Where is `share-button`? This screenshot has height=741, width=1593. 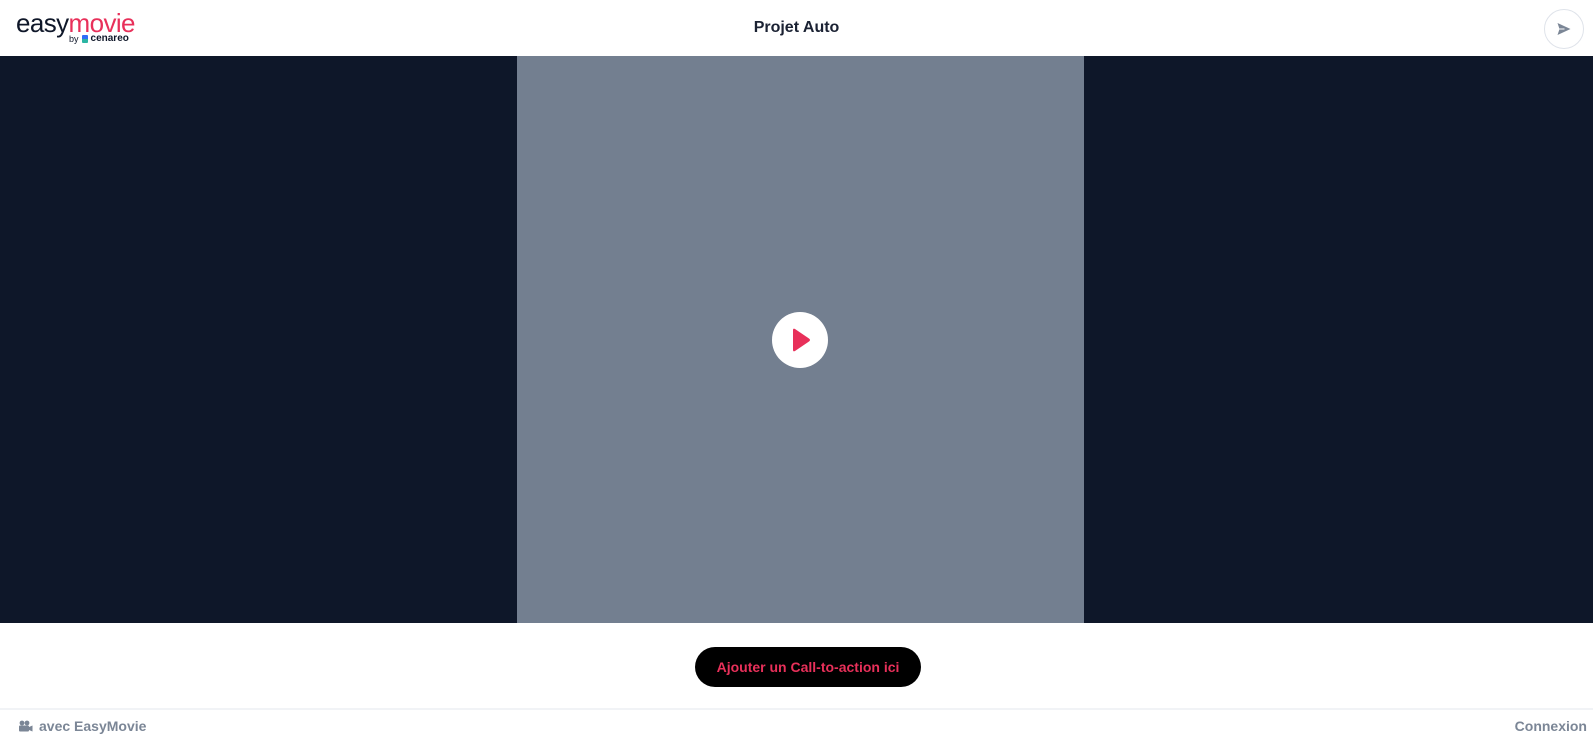 share-button is located at coordinates (1564, 29).